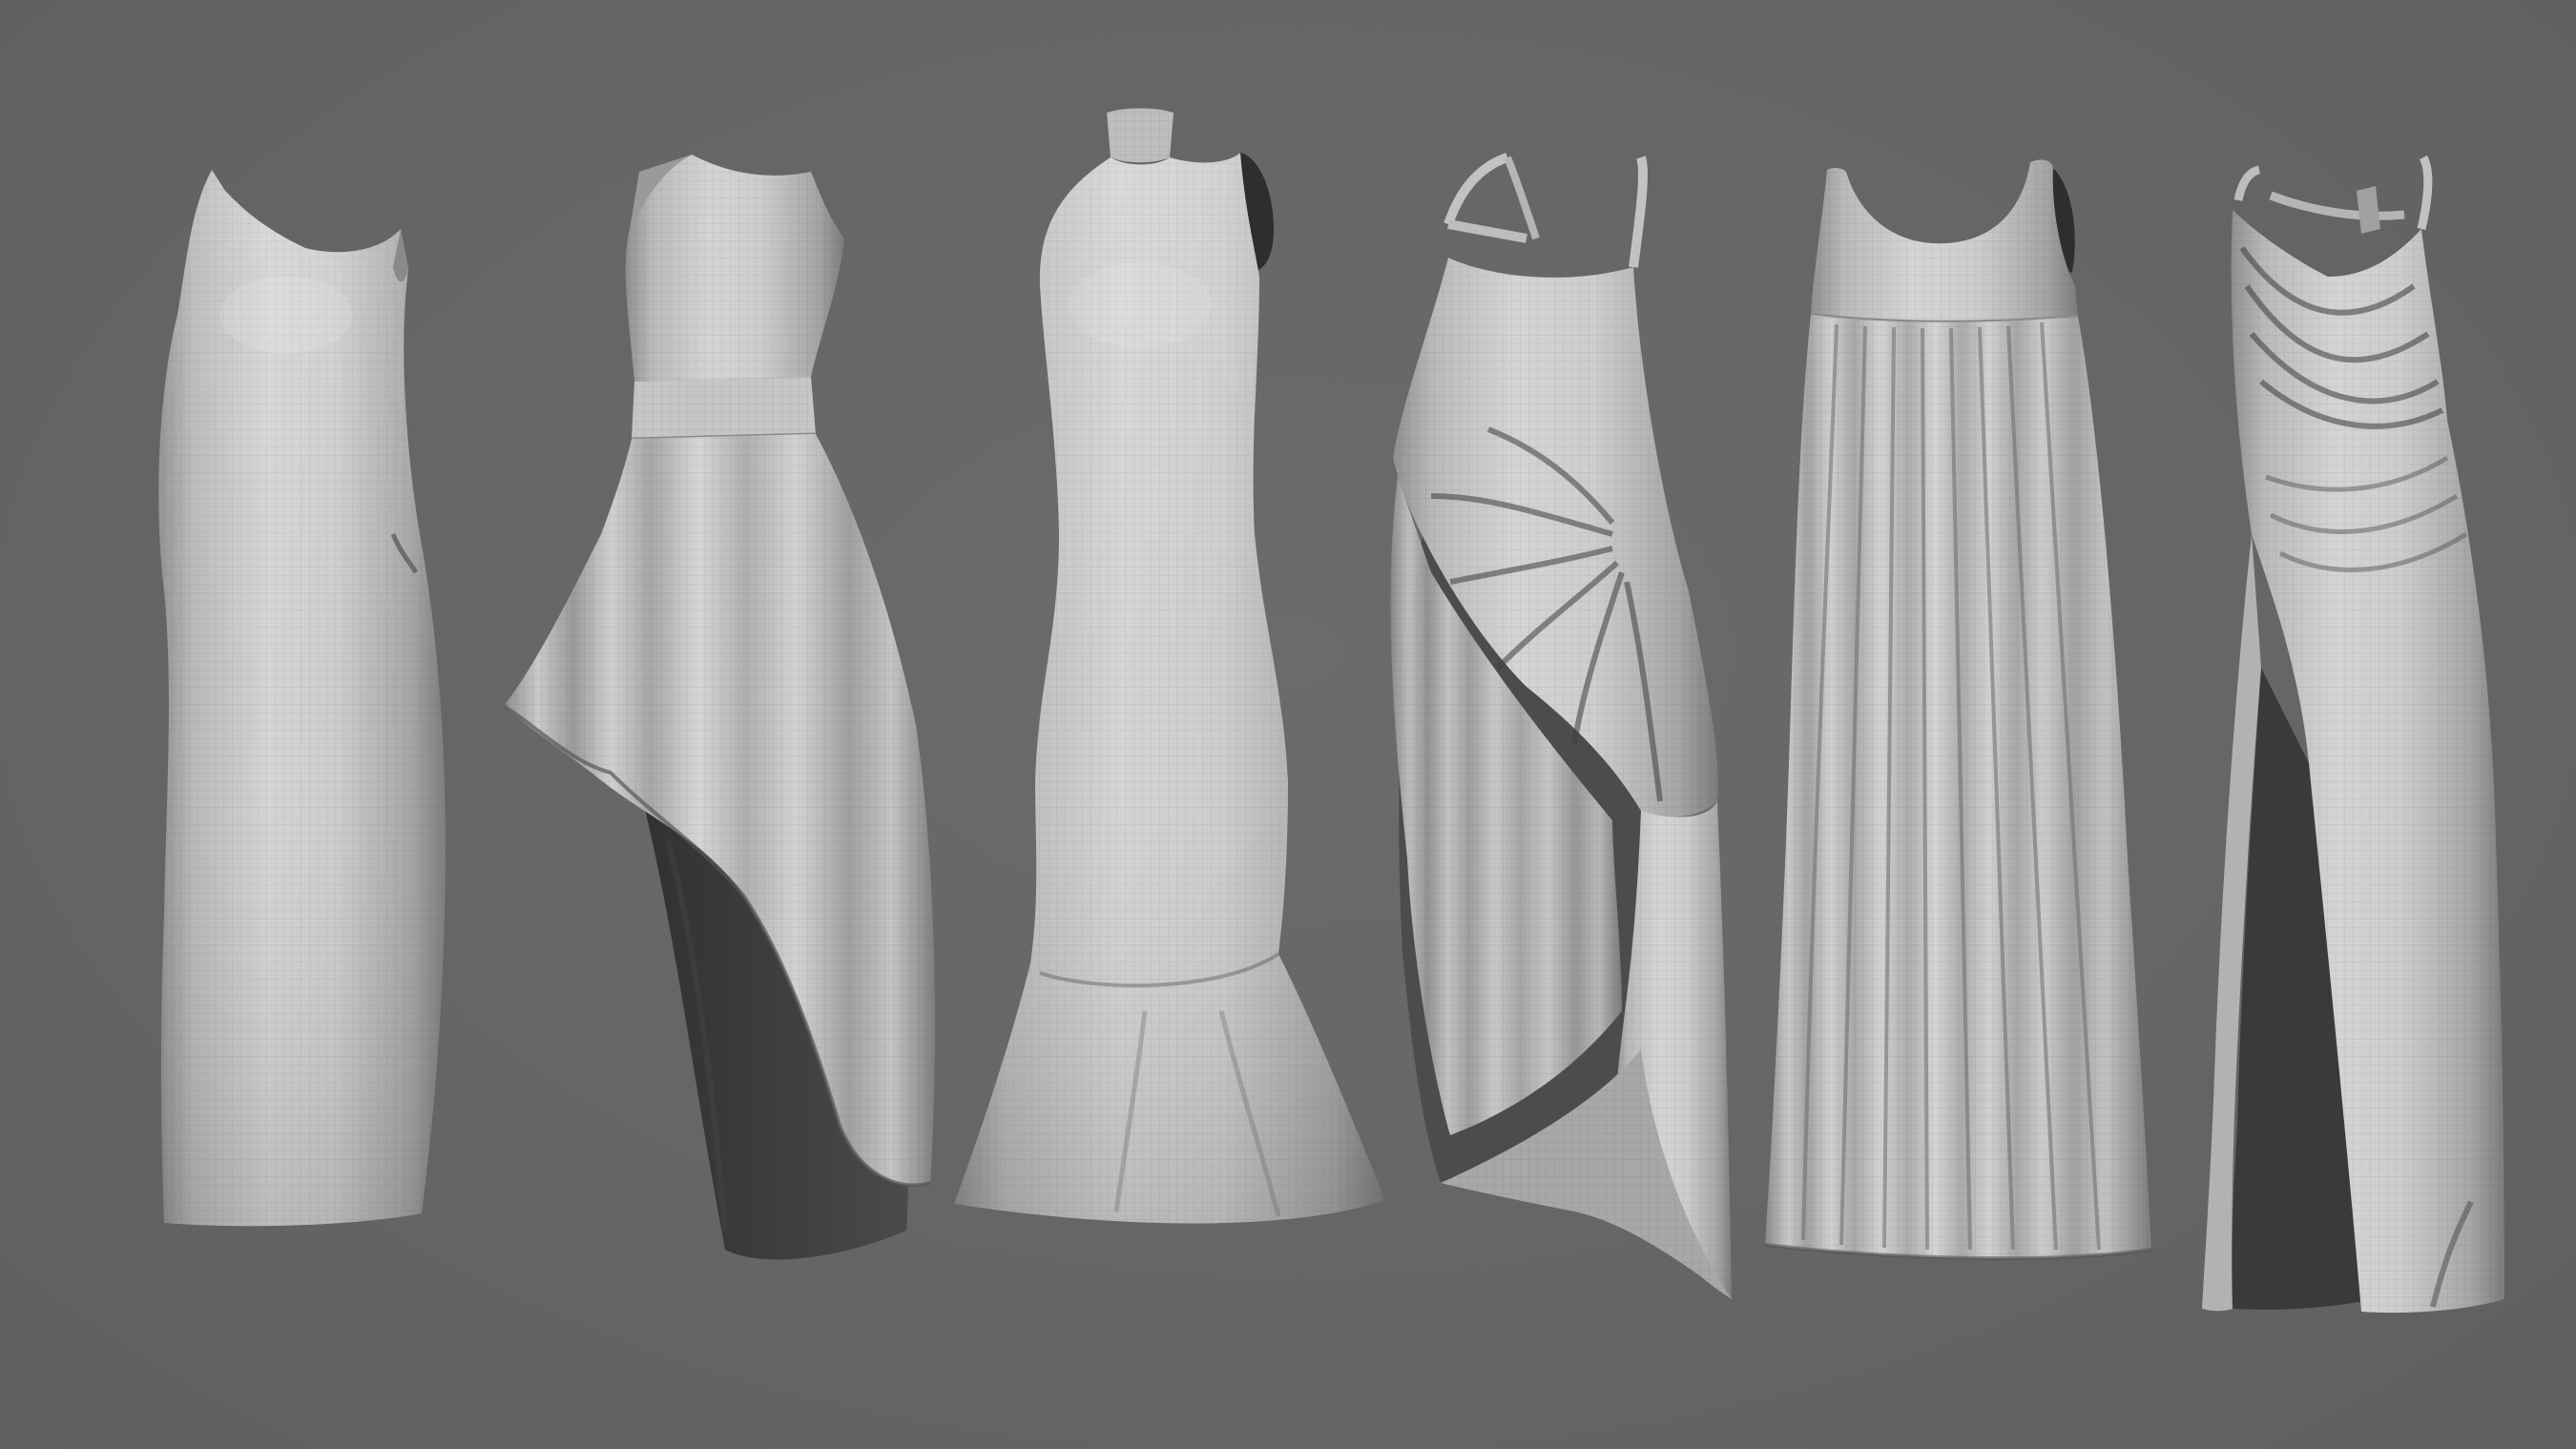 This screenshot has width=2576, height=1449. Describe the element at coordinates (718, 707) in the screenshot. I see `garment-one-shoulder-high-low-skirt-dress` at that location.